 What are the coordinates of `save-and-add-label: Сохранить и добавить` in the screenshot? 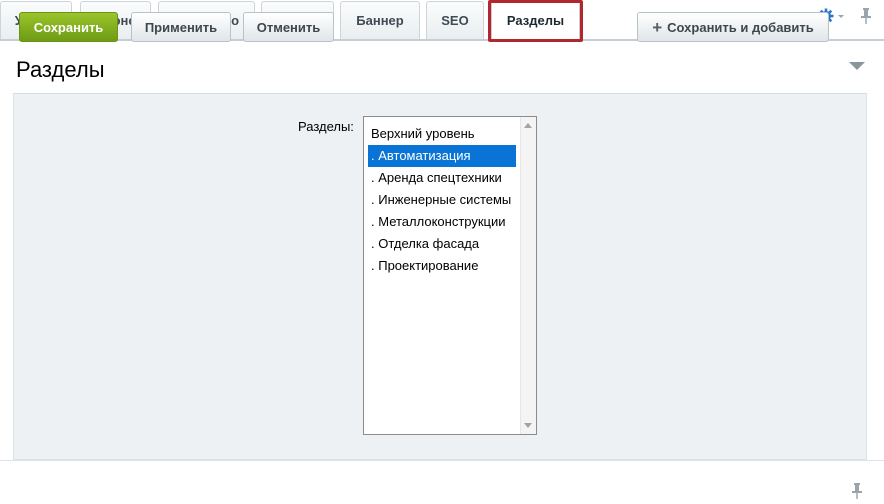 It's located at (740, 27).